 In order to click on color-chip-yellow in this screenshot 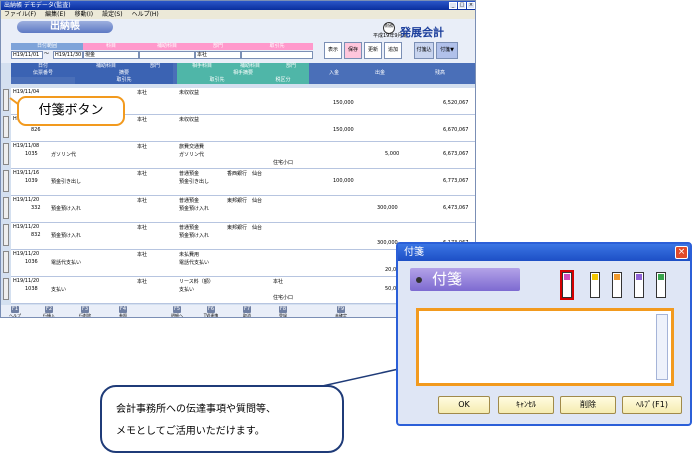, I will do `click(595, 285)`.